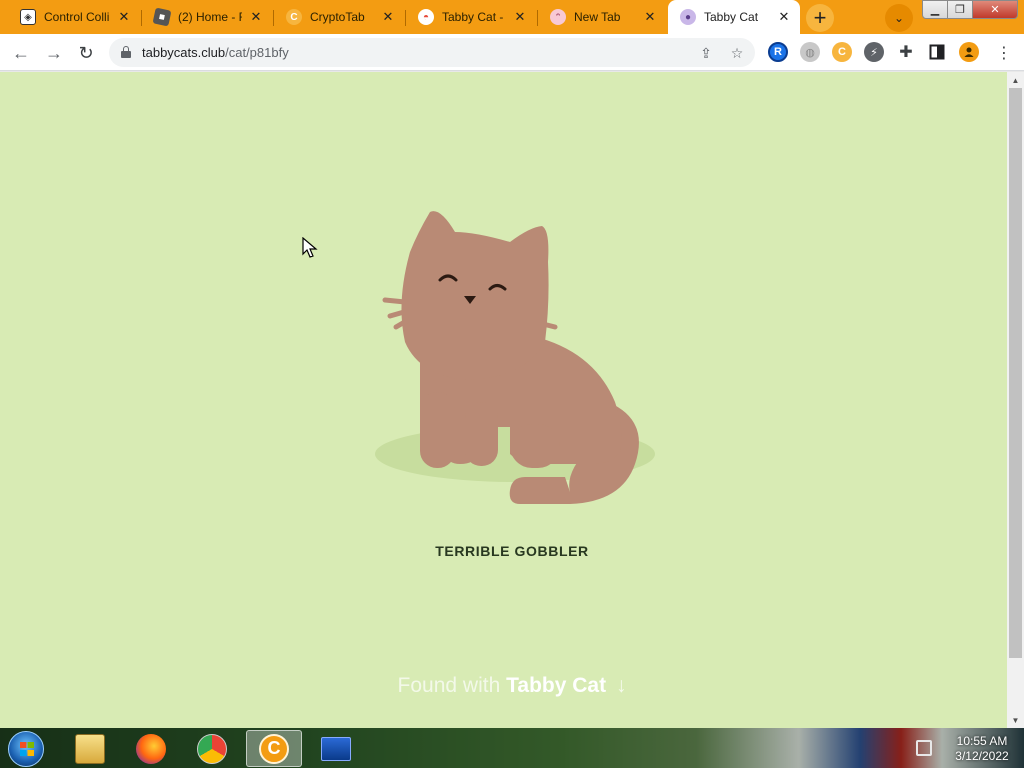  Describe the element at coordinates (426, 17) in the screenshot. I see `tabby-cat-icon: ◓` at that location.